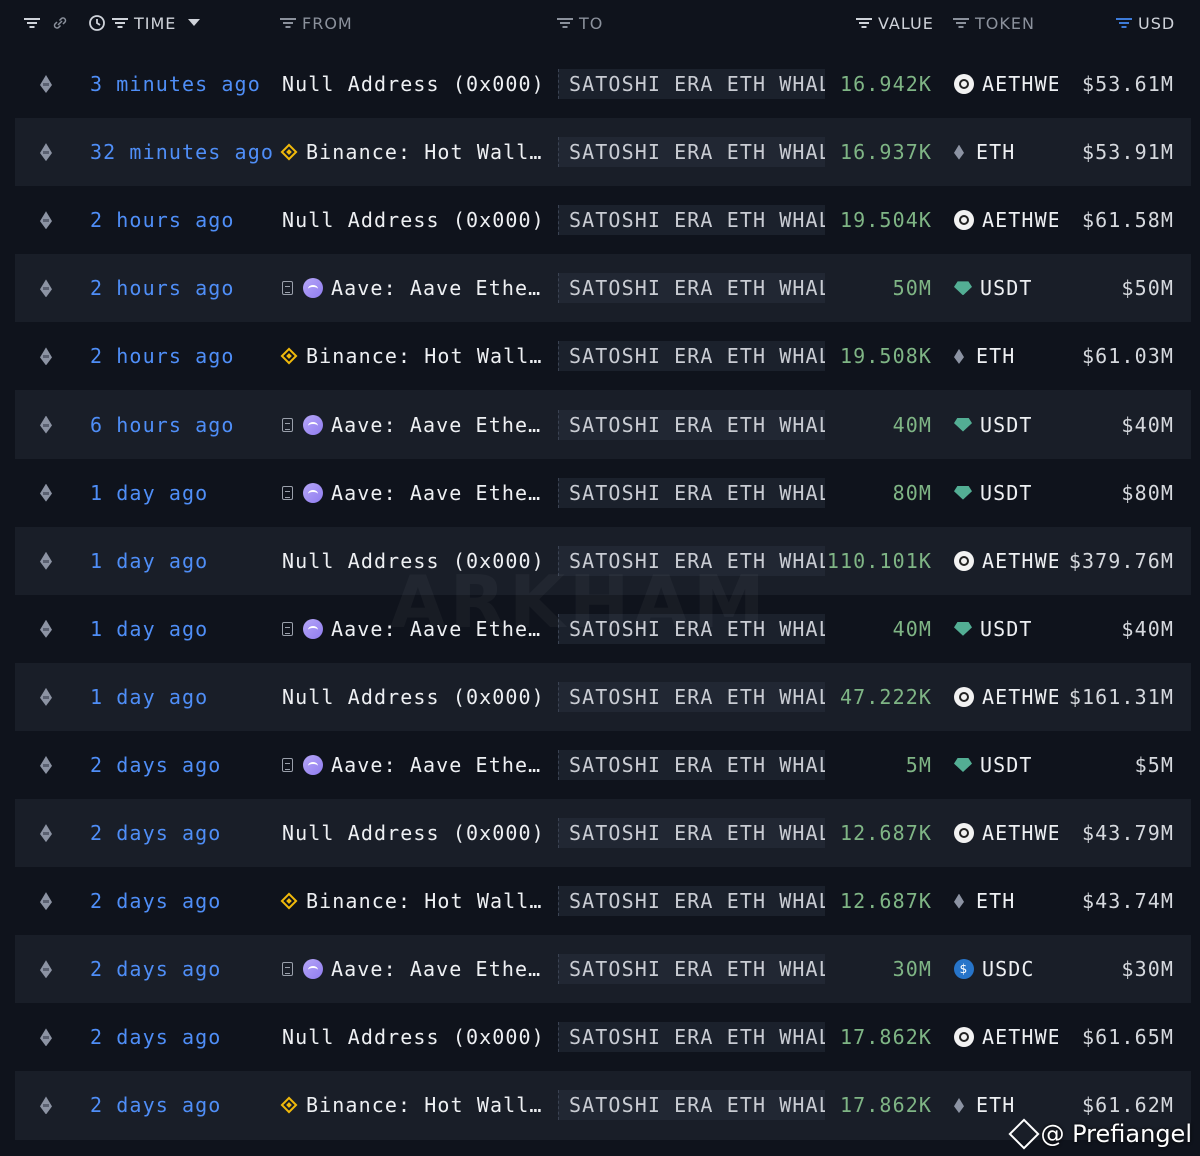 The height and width of the screenshot is (1156, 1200). Describe the element at coordinates (162, 425) in the screenshot. I see `time-text: 6 hours ago` at that location.